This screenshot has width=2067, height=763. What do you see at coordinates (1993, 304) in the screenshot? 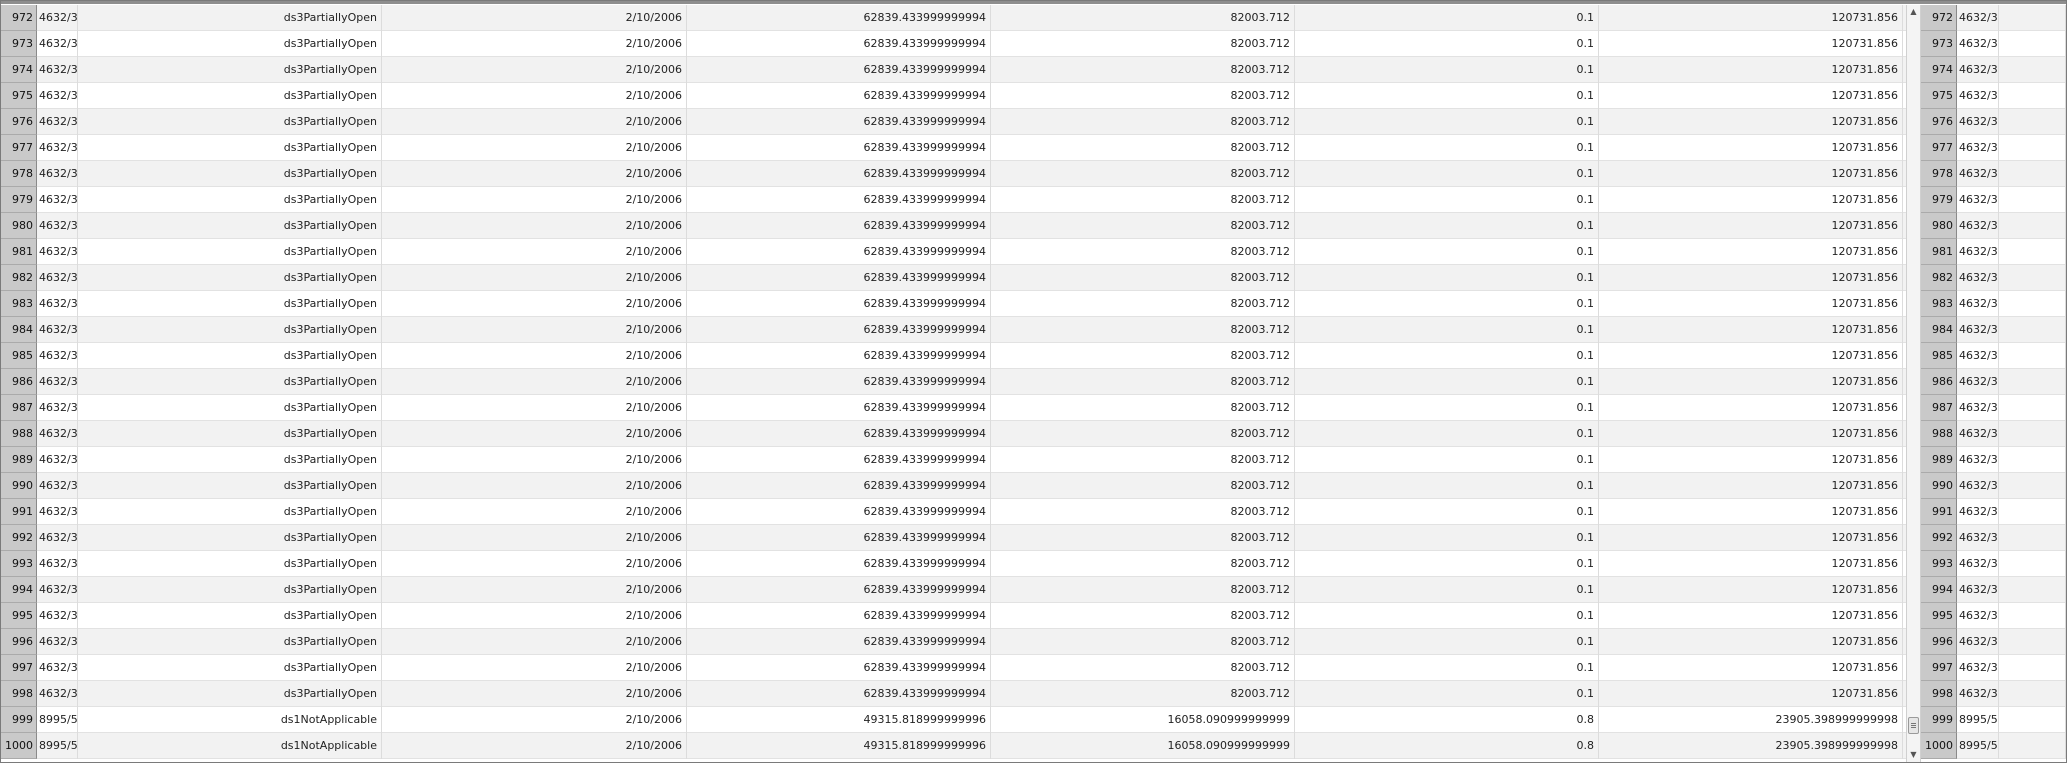
I see `table-row: 983 4632/3` at bounding box center [1993, 304].